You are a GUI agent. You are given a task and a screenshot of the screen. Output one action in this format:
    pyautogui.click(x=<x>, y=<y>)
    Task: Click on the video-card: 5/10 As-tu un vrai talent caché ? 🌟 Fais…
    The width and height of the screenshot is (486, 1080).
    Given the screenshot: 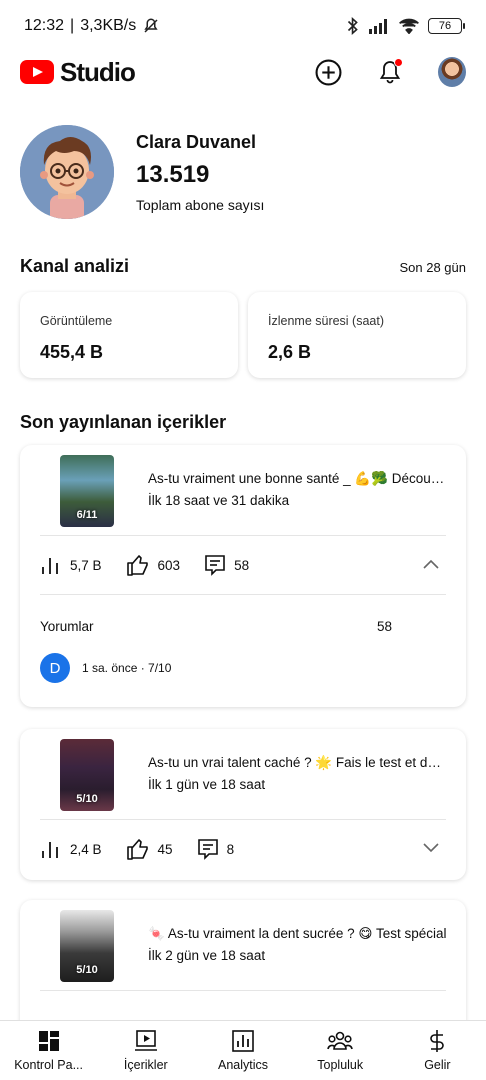 What is the action you would take?
    pyautogui.click(x=243, y=804)
    